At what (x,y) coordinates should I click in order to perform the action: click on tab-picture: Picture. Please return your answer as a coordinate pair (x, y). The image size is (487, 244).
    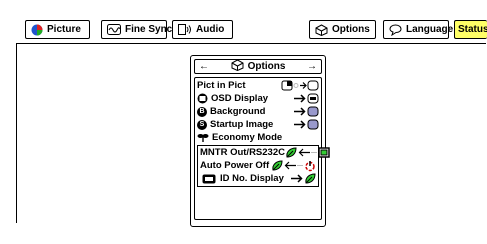
    Looking at the image, I should click on (57, 29).